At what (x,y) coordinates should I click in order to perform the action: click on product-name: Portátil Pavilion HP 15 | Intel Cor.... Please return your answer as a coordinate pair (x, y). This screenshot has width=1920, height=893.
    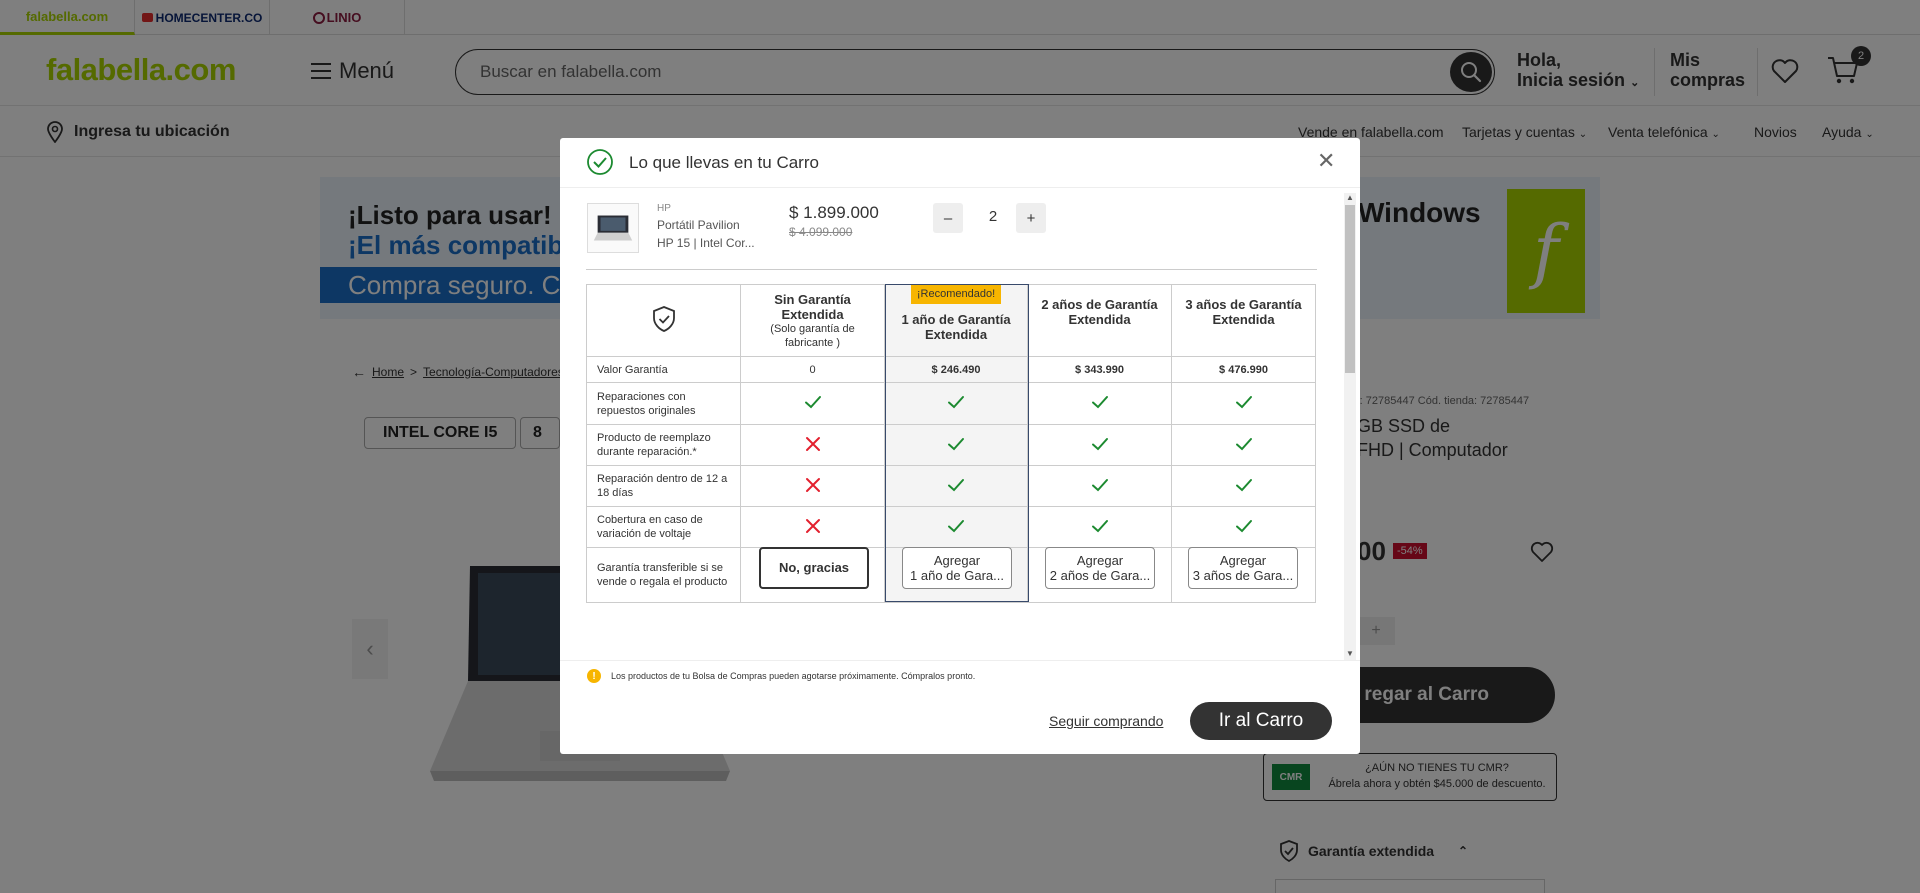
    Looking at the image, I should click on (707, 234).